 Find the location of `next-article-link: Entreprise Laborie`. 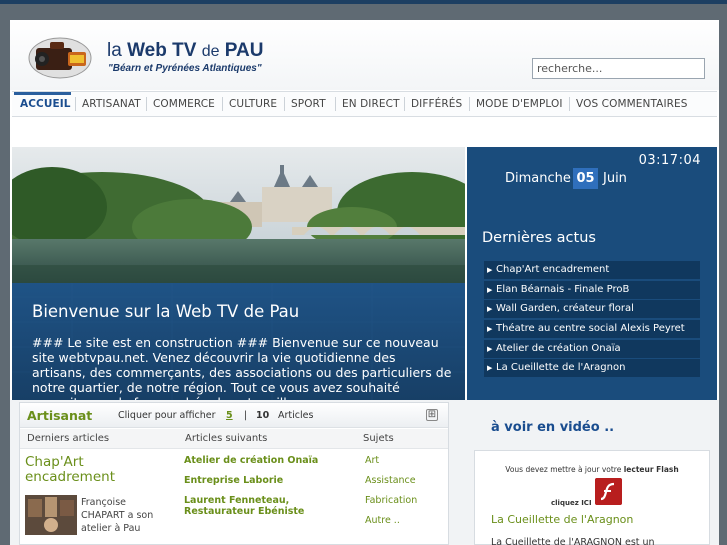

next-article-link: Entreprise Laborie is located at coordinates (268, 480).